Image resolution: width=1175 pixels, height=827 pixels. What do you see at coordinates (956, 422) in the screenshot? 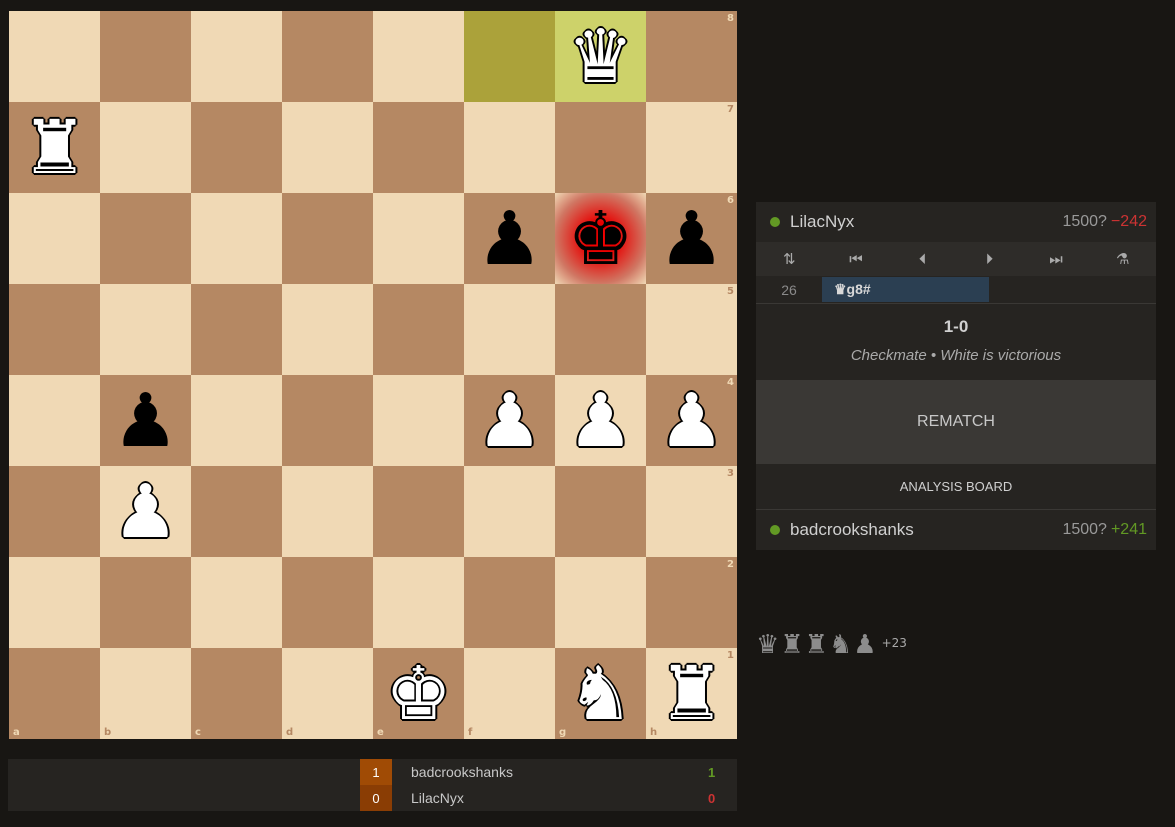
I see `rematch-button: REMATCH` at bounding box center [956, 422].